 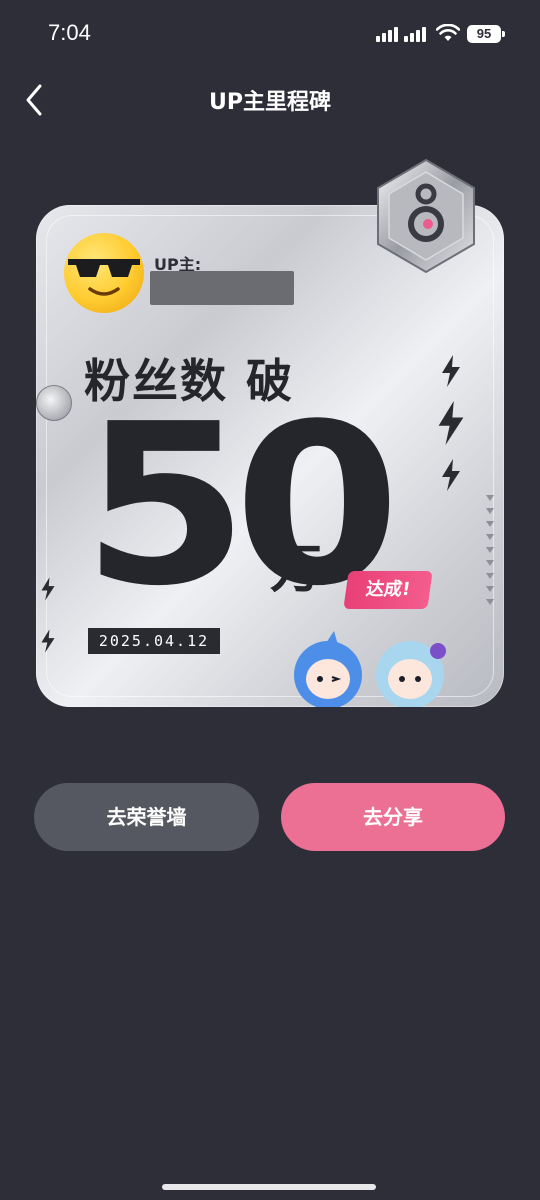 I want to click on up-name-redacted, so click(x=222, y=288).